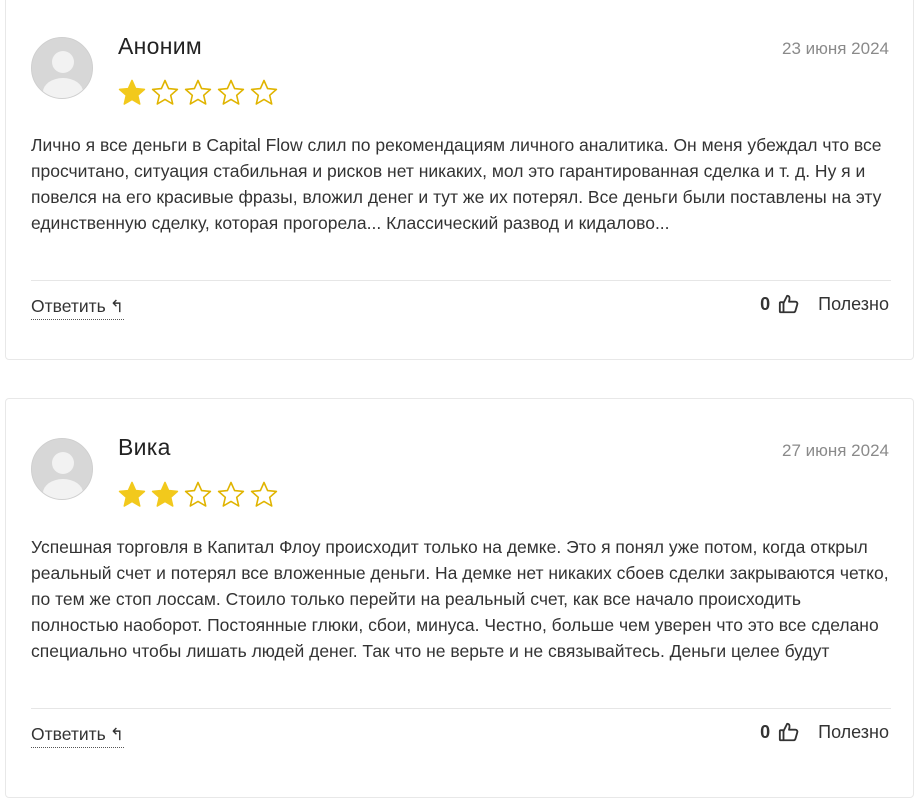 The width and height of the screenshot is (916, 798). Describe the element at coordinates (835, 450) in the screenshot. I see `review-date: 27 июня 2024` at that location.